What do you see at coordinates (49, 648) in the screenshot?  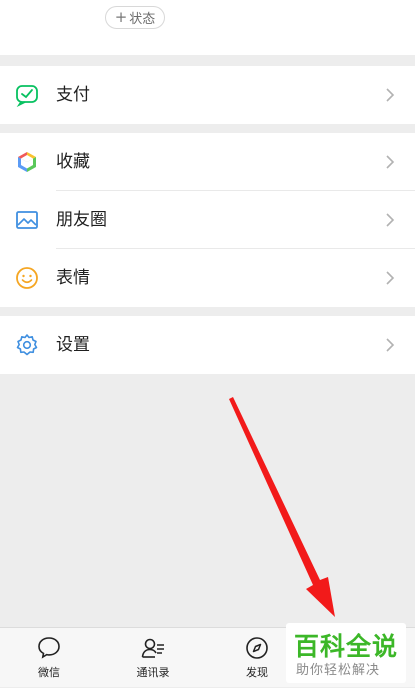 I see `chat-bubble-icon` at bounding box center [49, 648].